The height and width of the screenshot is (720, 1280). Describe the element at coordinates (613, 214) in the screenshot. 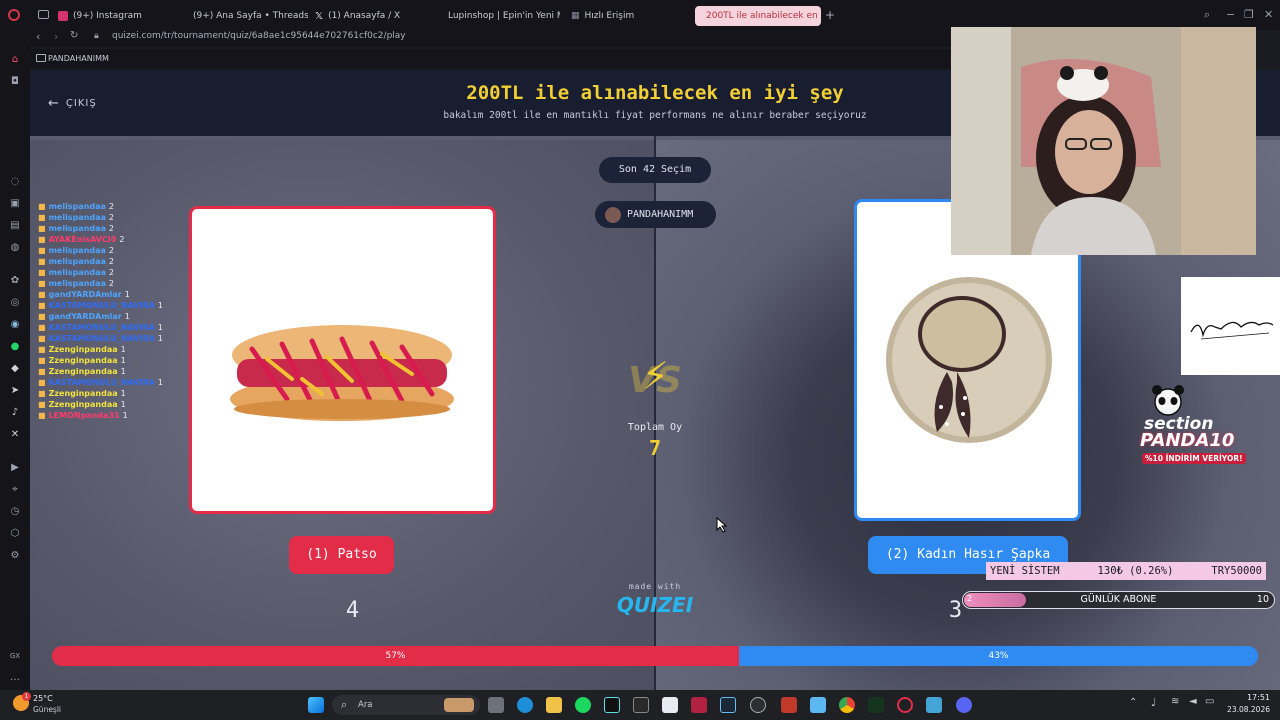

I see `avatar` at that location.